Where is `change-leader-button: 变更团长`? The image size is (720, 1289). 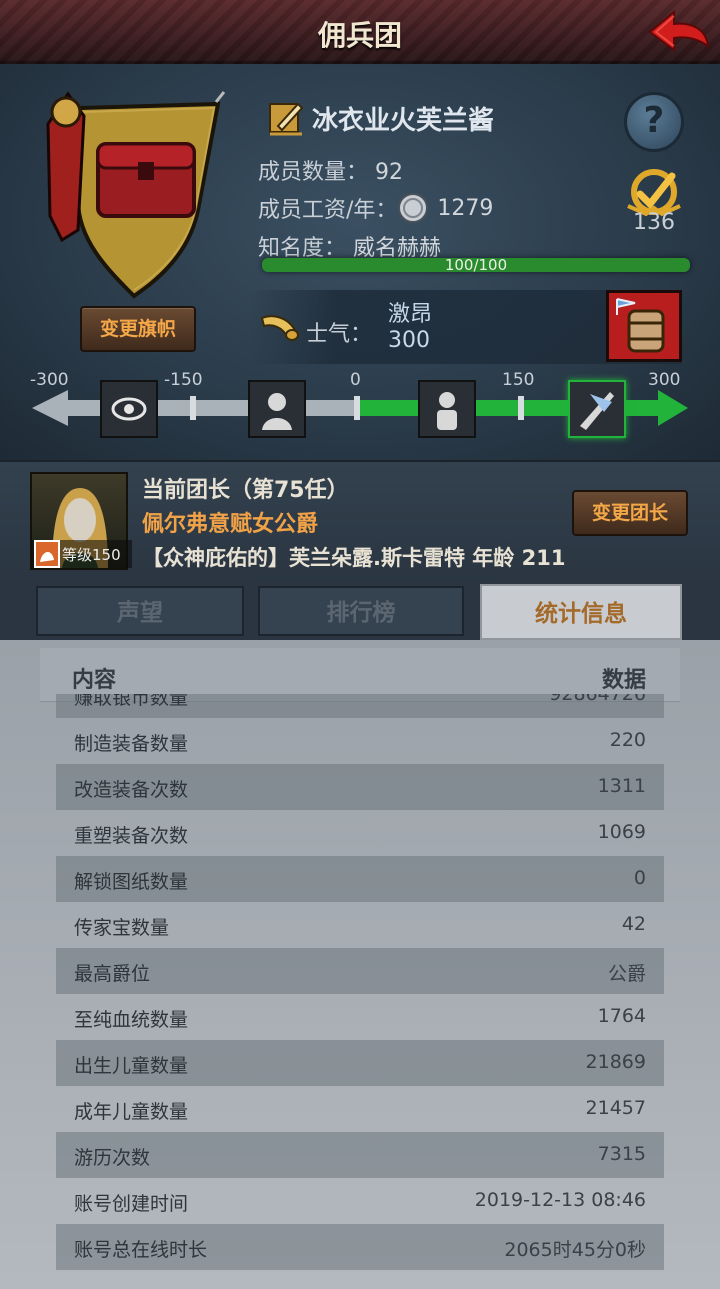 change-leader-button: 变更团长 is located at coordinates (630, 513).